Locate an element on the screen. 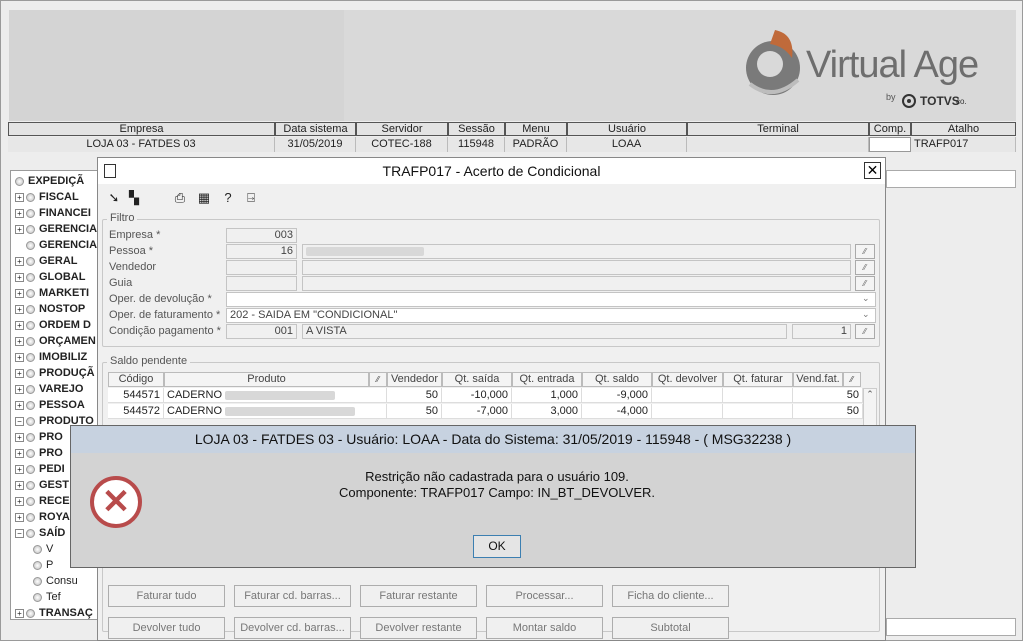 The image size is (1023, 641). header-comp-value is located at coordinates (890, 144).